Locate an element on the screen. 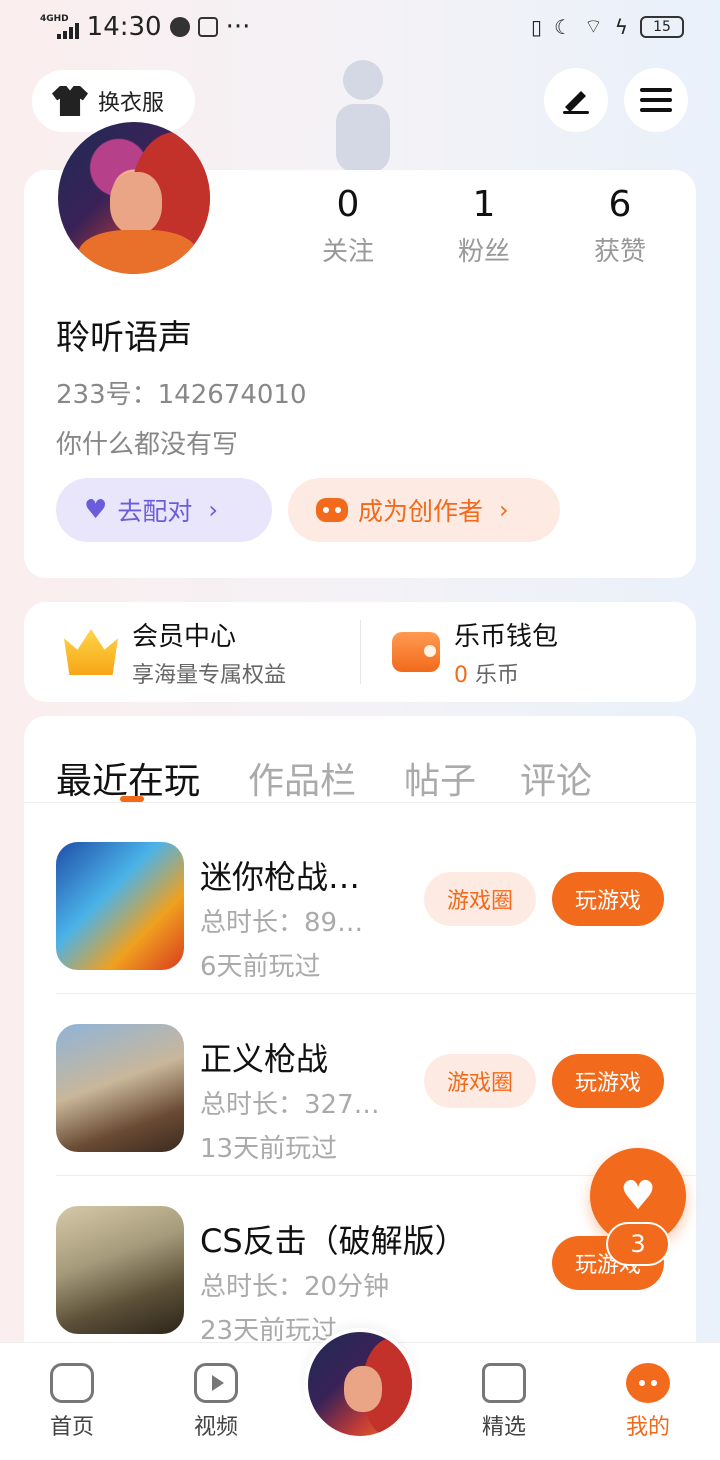 The image size is (720, 1460). tab-comments: 评论 is located at coordinates (556, 778).